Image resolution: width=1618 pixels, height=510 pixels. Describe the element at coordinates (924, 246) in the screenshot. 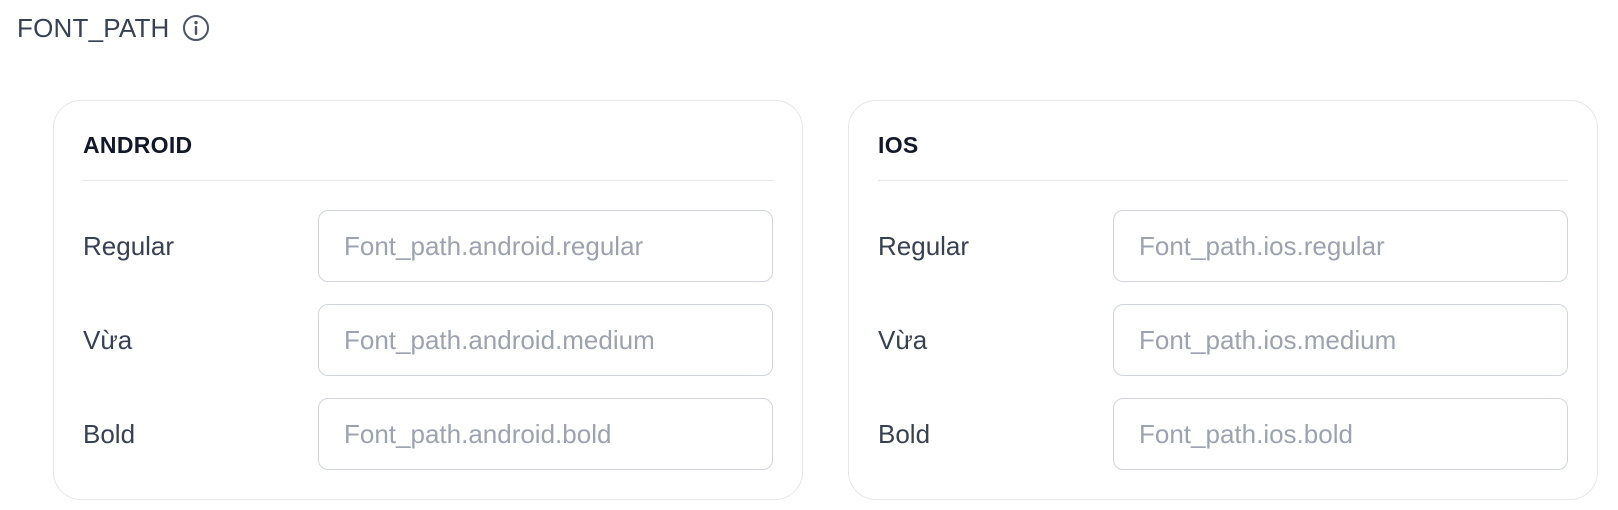

I see `ios-regular-label: Regular` at that location.